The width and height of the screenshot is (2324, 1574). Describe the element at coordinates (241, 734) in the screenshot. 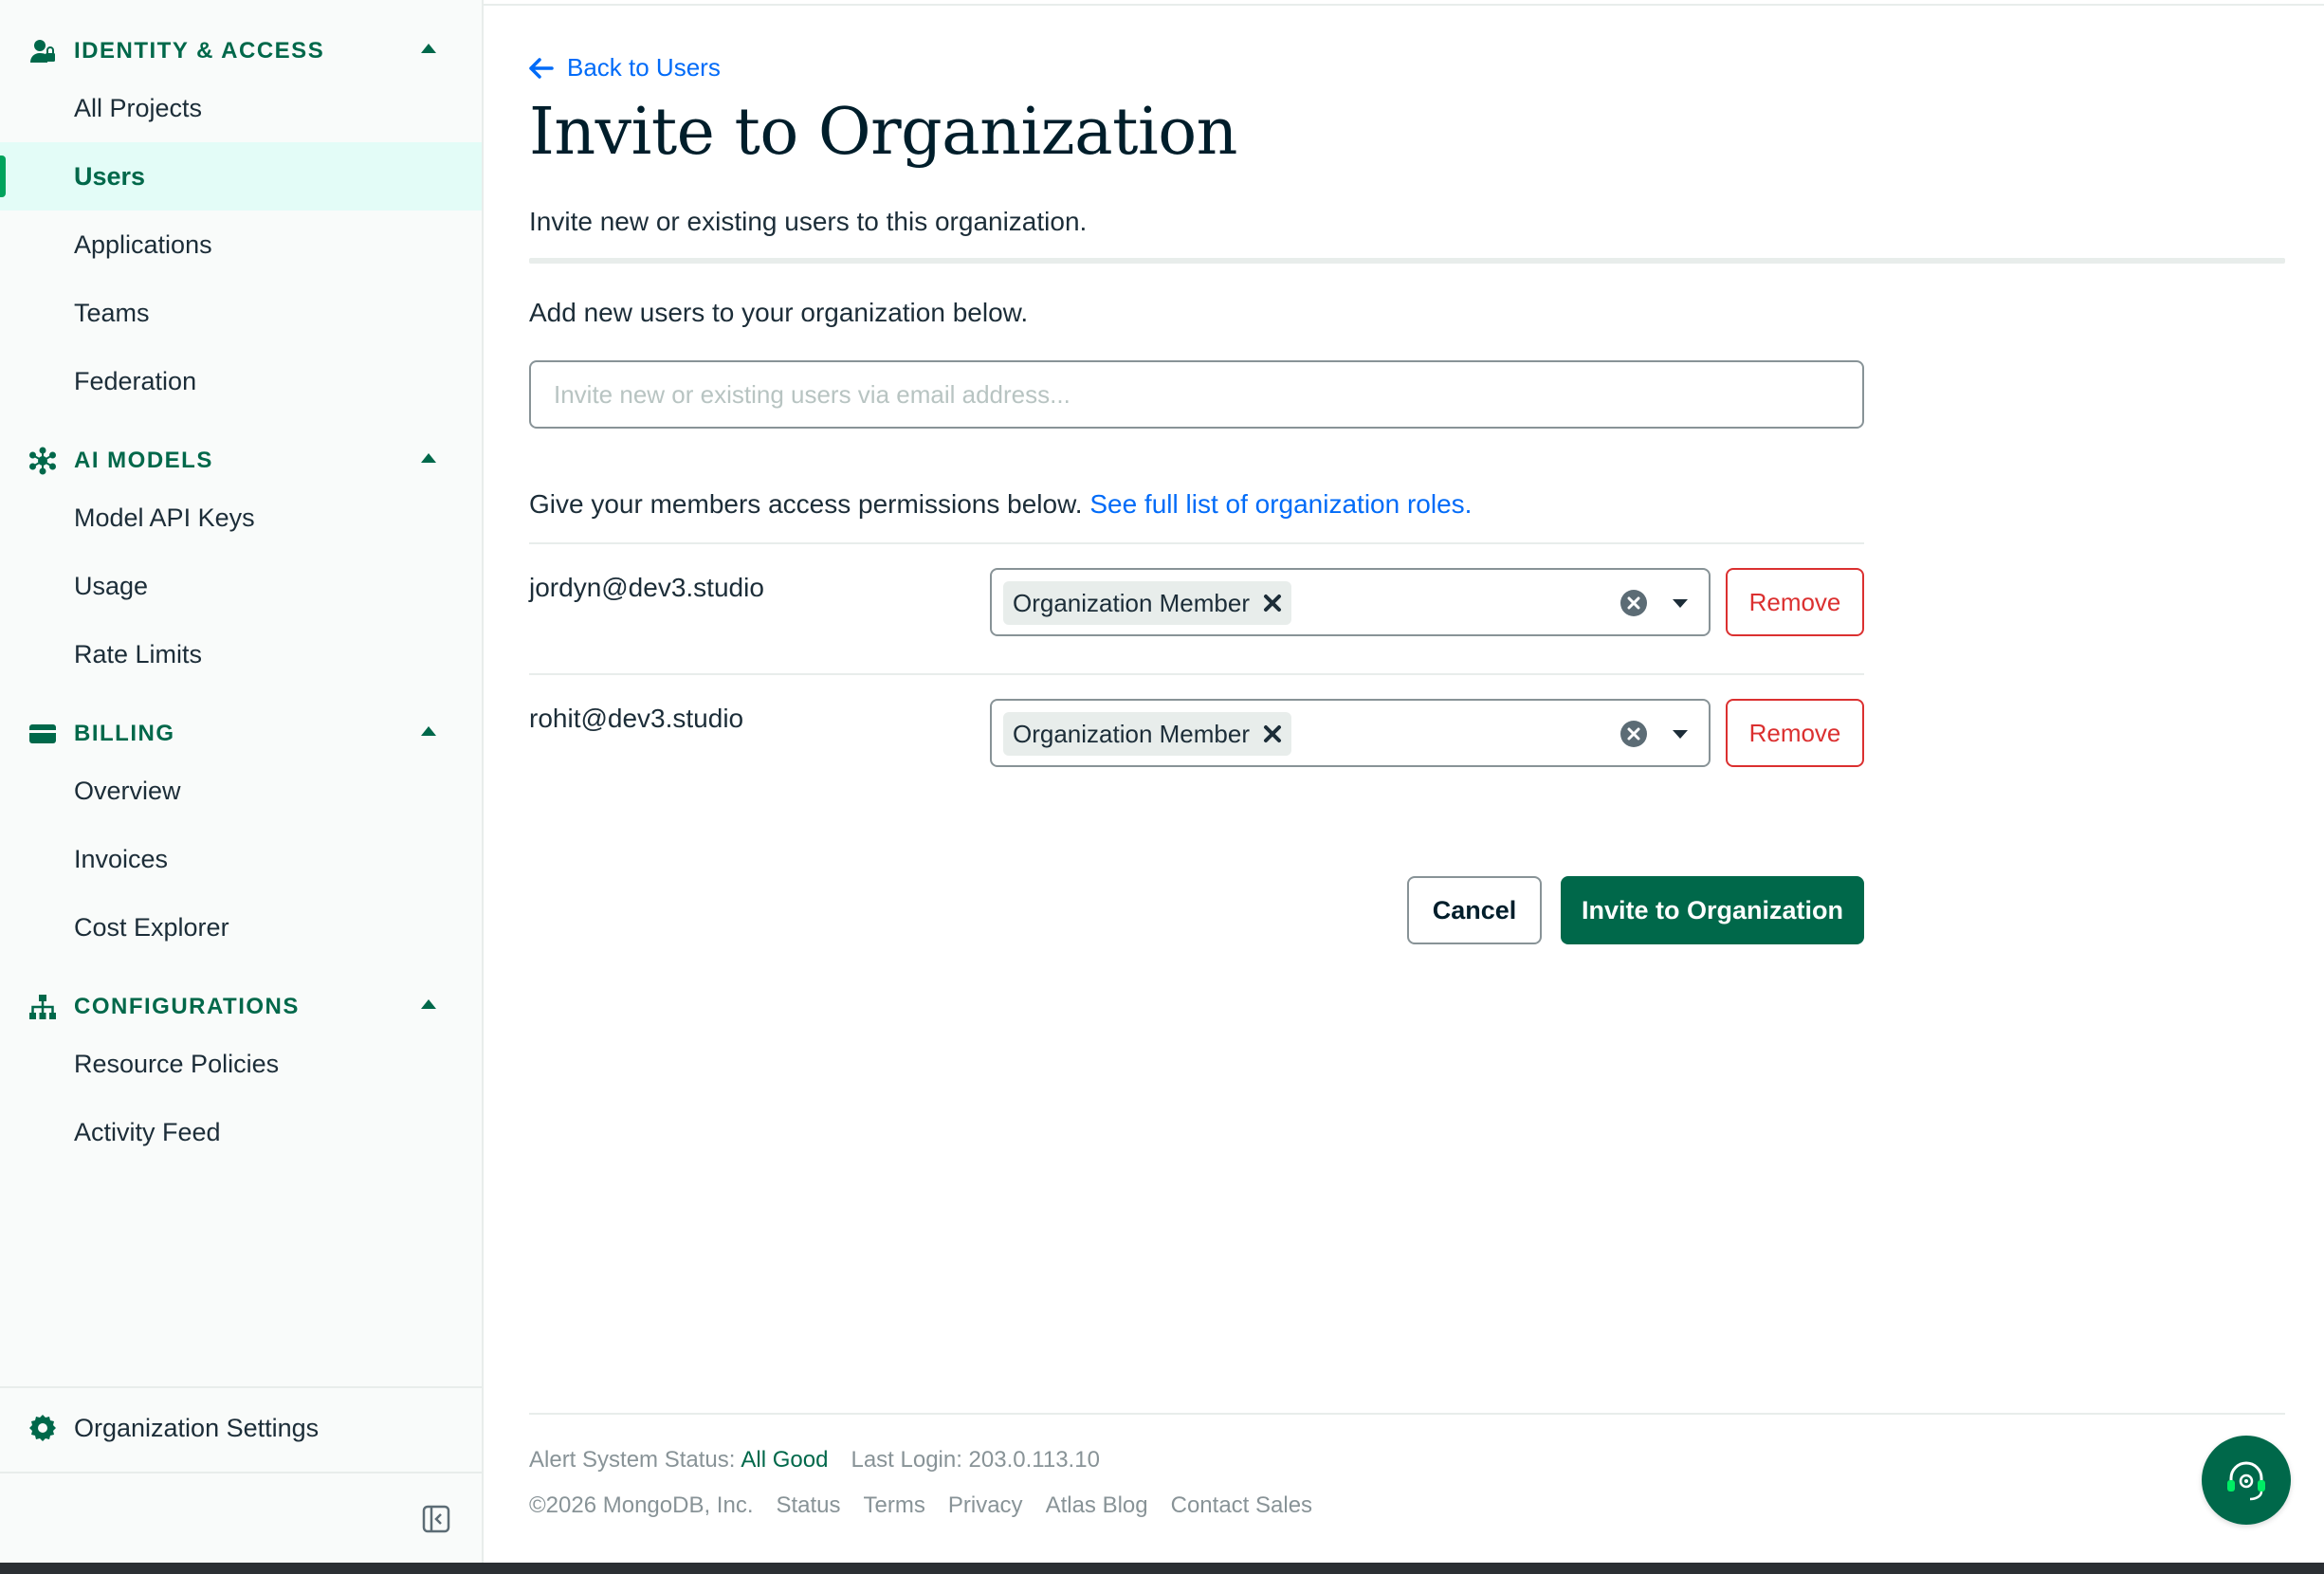

I see `section-billing: BILLING` at that location.